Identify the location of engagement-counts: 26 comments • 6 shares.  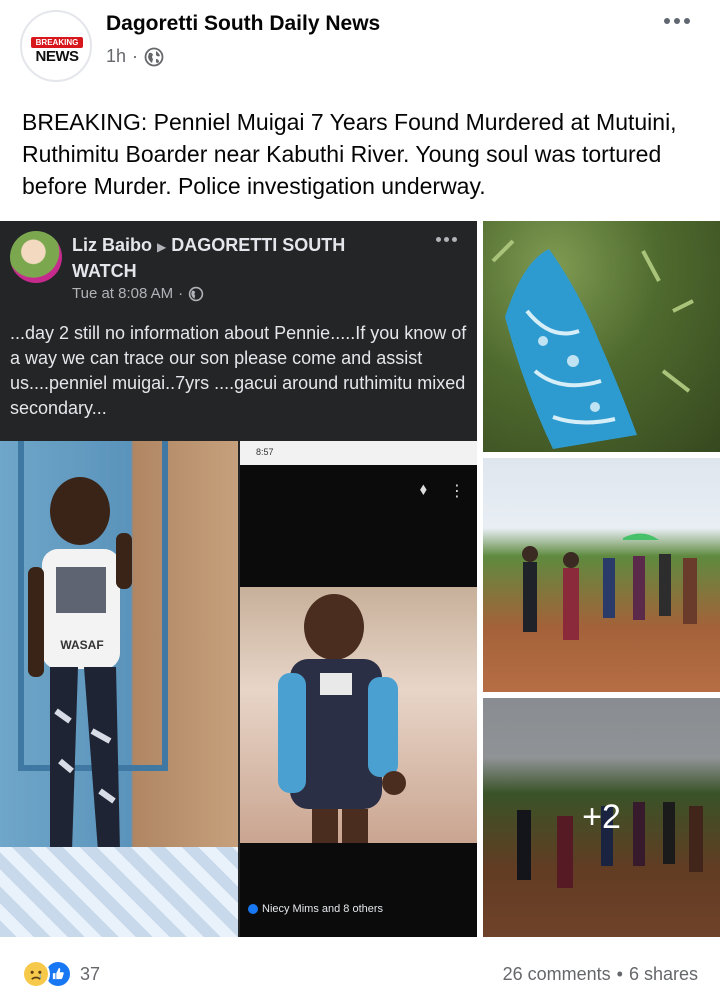
(600, 974).